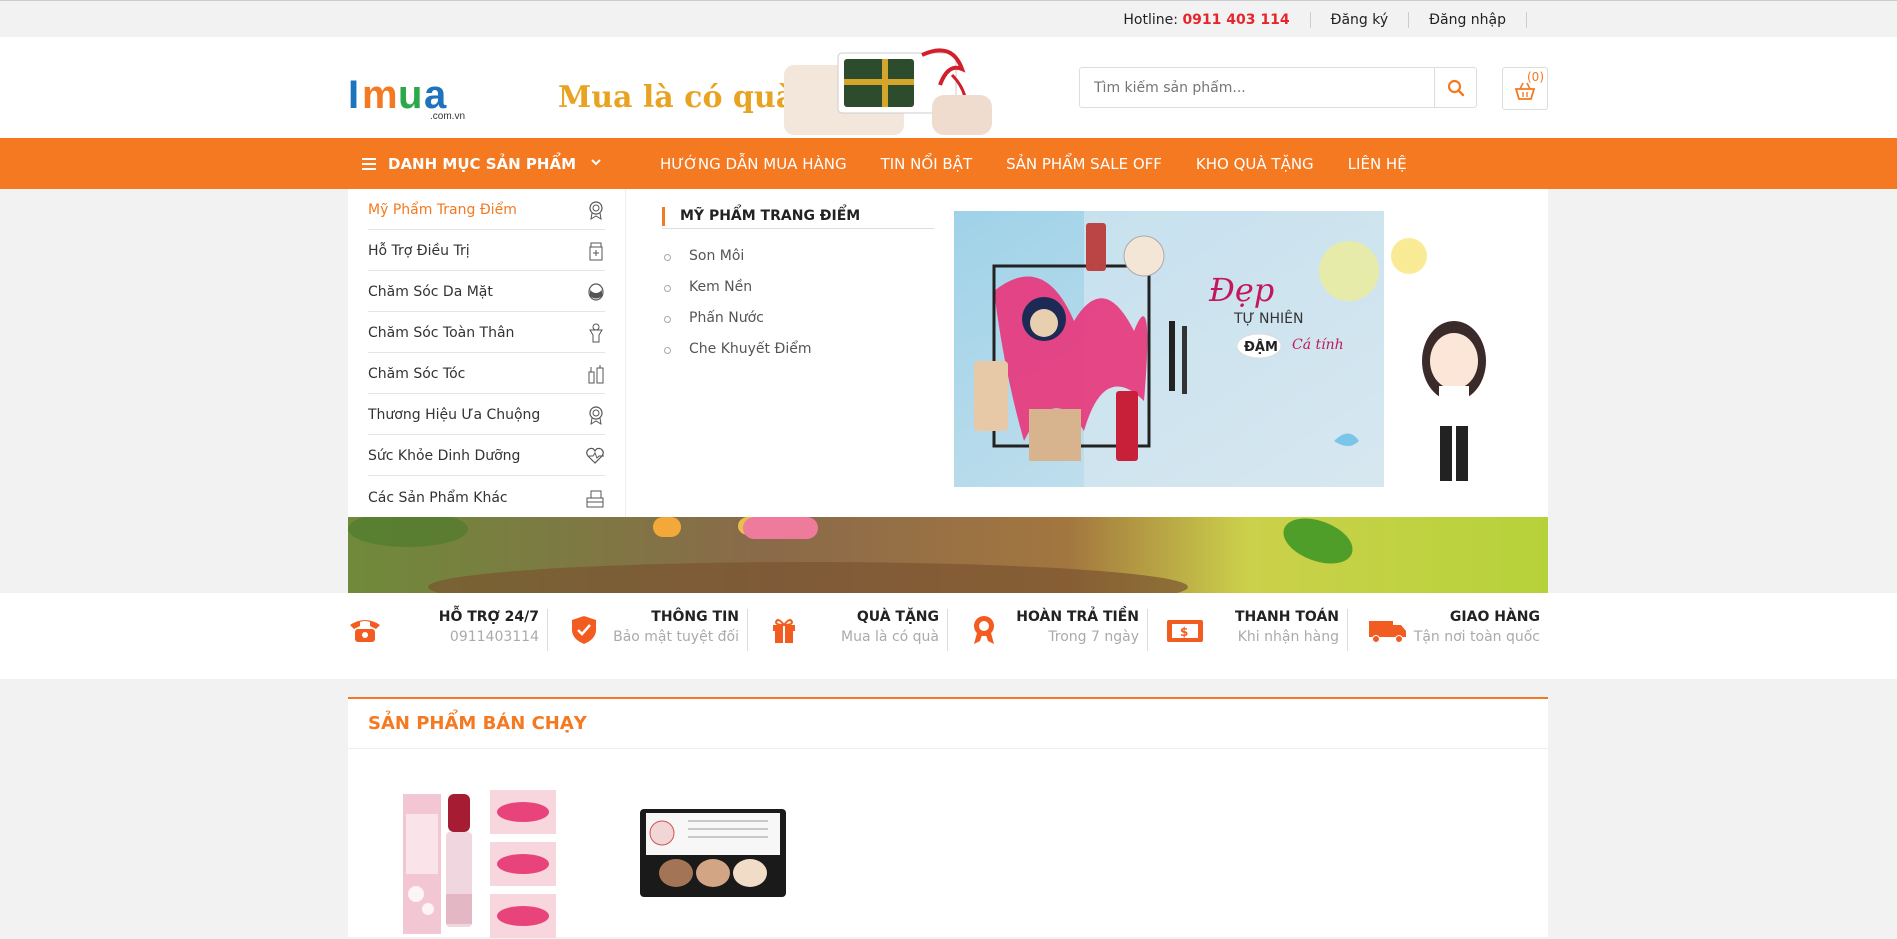  Describe the element at coordinates (927, 164) in the screenshot. I see `nav-link-news: TIN NỔI BẬT` at that location.